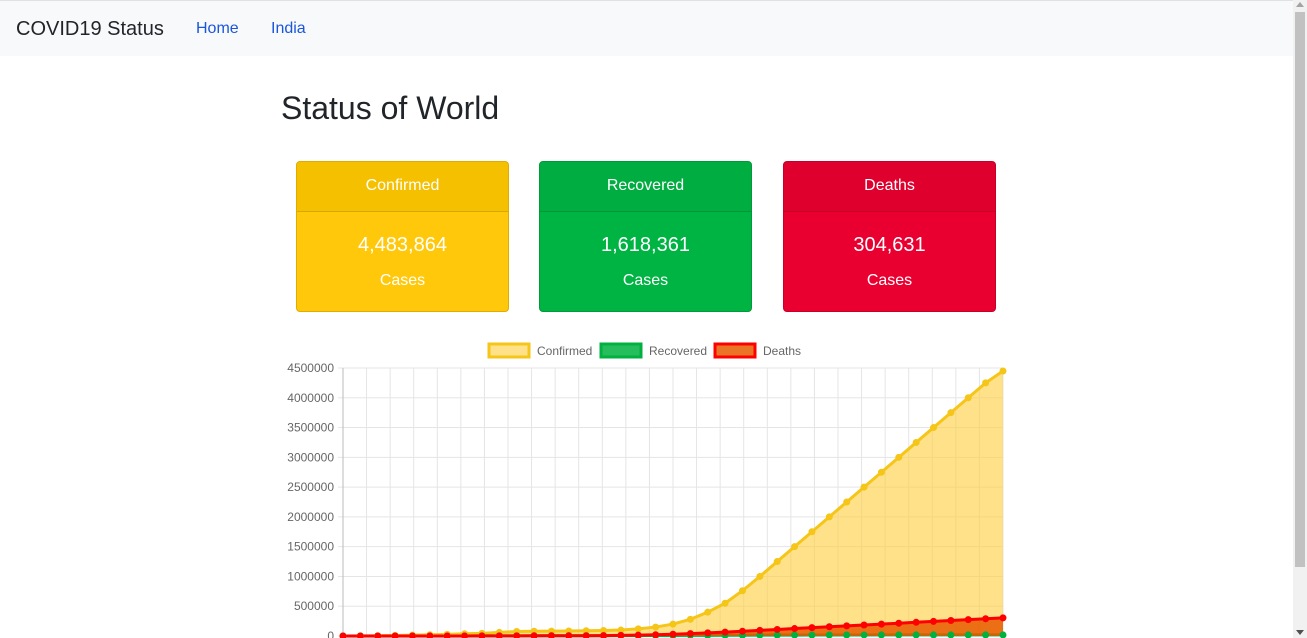 This screenshot has width=1307, height=638. Describe the element at coordinates (310, 487) in the screenshot. I see `y-tick-label: 2500000` at that location.